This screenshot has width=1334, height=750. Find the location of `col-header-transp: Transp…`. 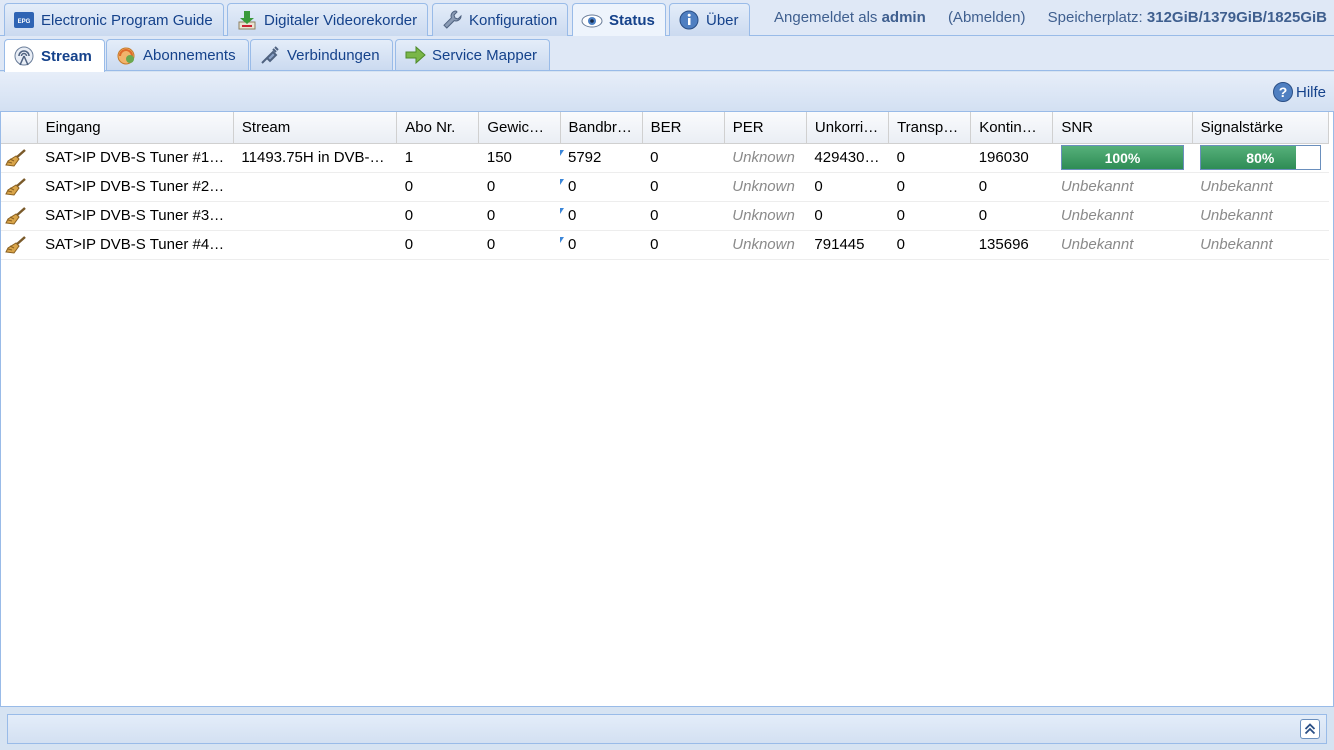

col-header-transp: Transp… is located at coordinates (930, 128).